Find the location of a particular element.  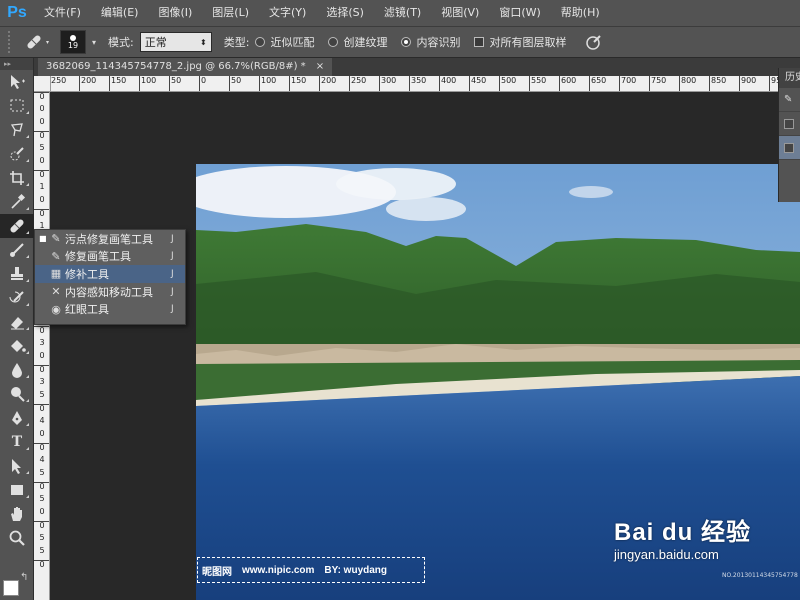

paint-bucket-tool-icon is located at coordinates (17, 346).